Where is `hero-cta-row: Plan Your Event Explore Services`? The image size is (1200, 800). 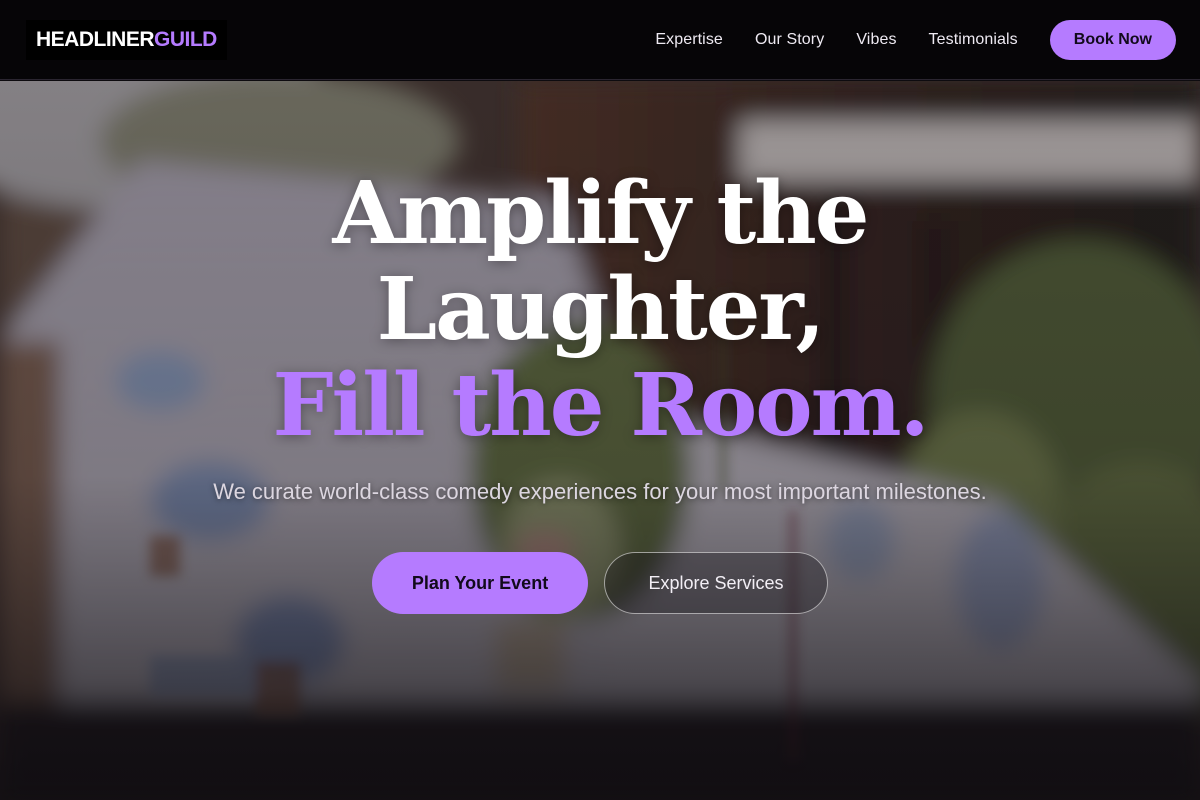
hero-cta-row: Plan Your Event Explore Services is located at coordinates (600, 583).